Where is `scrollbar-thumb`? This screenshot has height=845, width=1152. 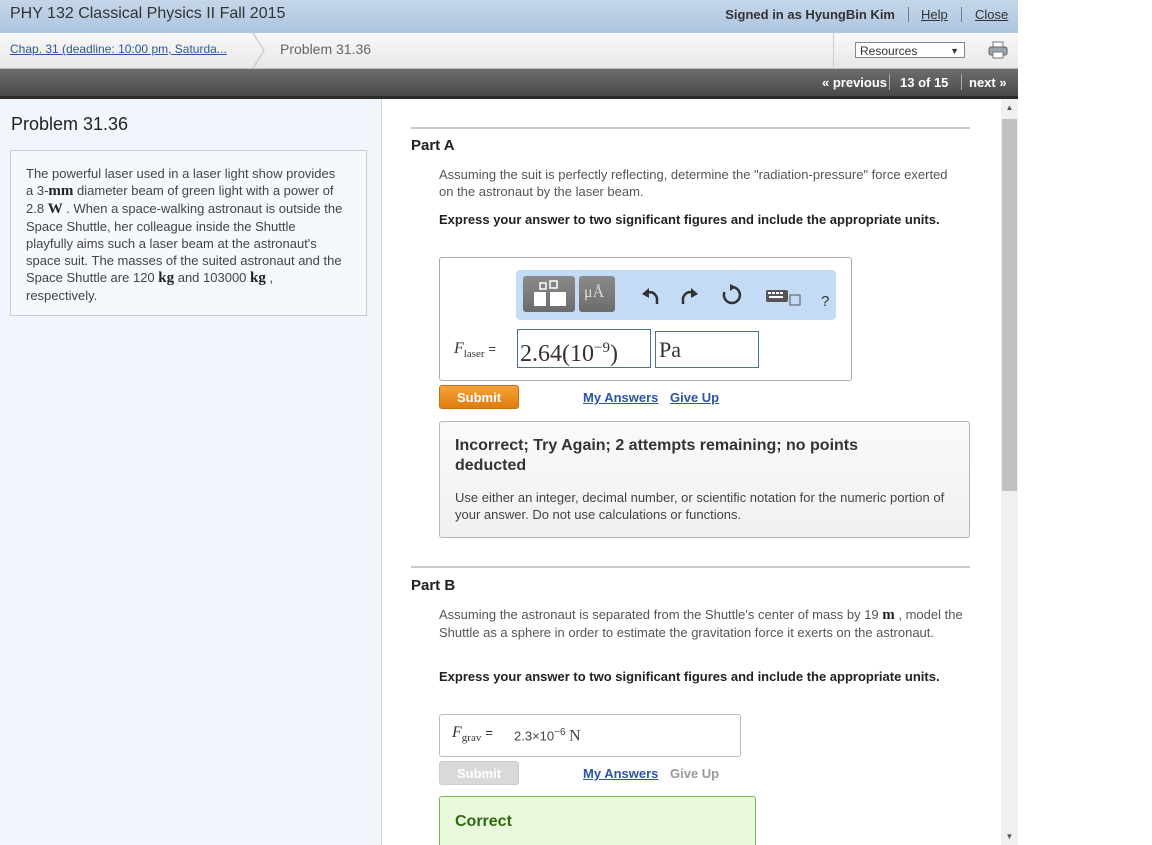 scrollbar-thumb is located at coordinates (1009, 305).